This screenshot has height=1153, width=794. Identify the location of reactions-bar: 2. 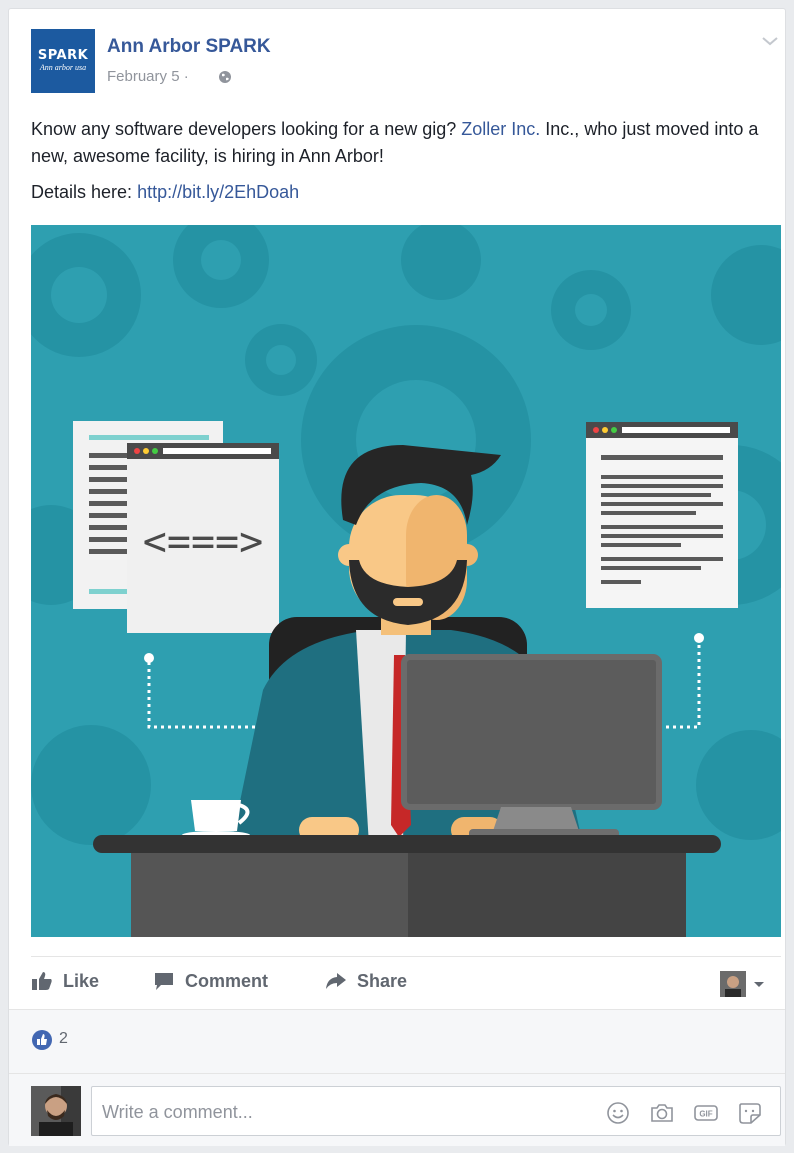
(397, 1041).